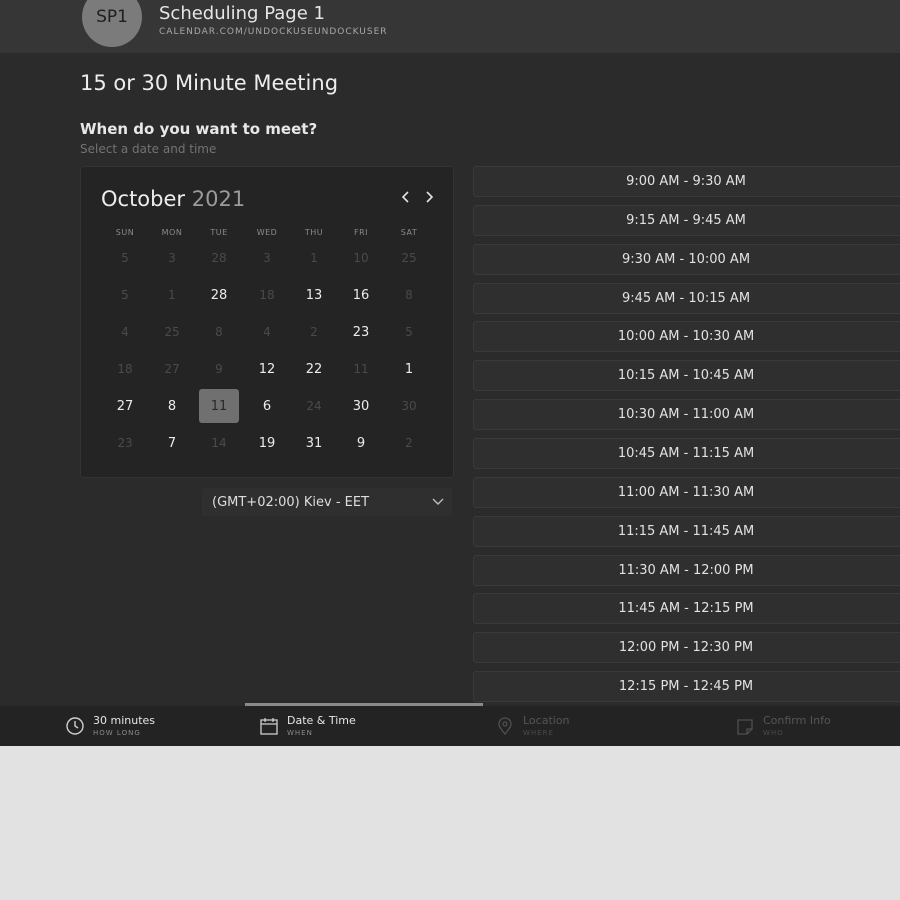  I want to click on scheduling-page-name: Scheduling Page 1, so click(242, 13).